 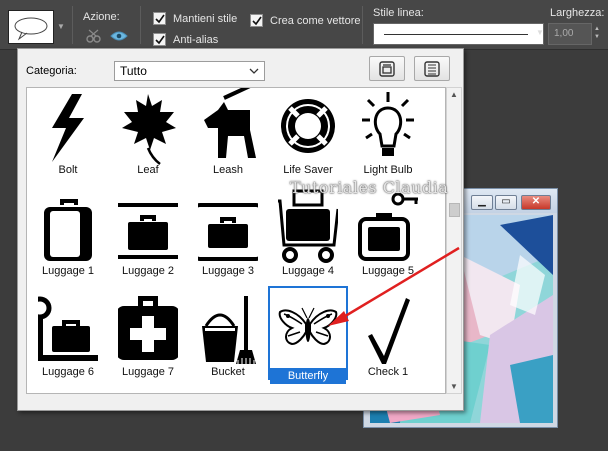 I want to click on width-spinner-icon: ▲ ▼, so click(x=597, y=33).